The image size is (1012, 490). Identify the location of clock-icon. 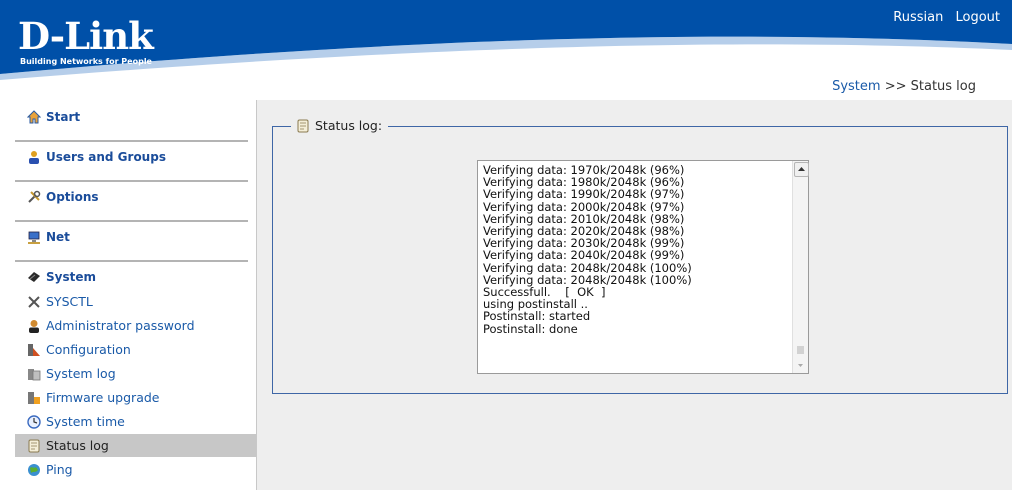
(34, 421).